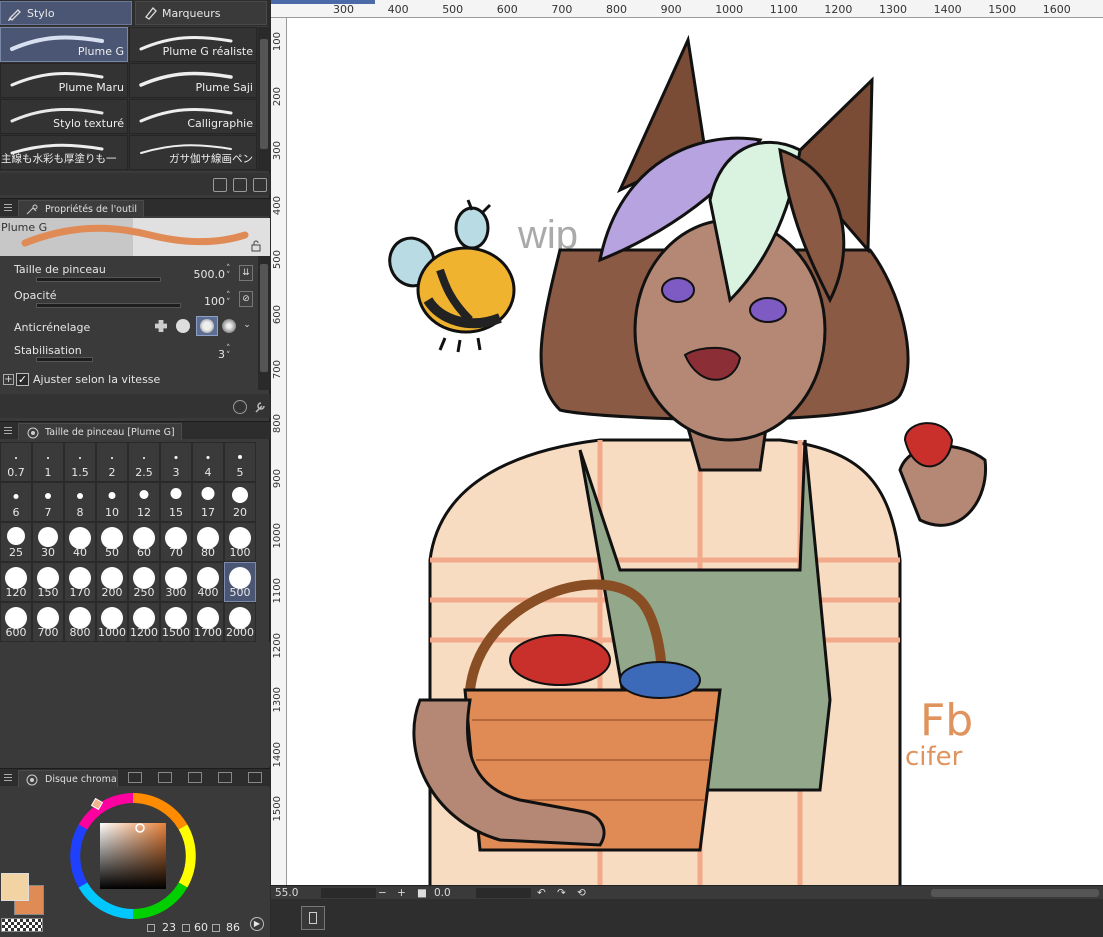 The width and height of the screenshot is (1103, 937). Describe the element at coordinates (64, 116) in the screenshot. I see `brush-item: Stylo texturé` at that location.